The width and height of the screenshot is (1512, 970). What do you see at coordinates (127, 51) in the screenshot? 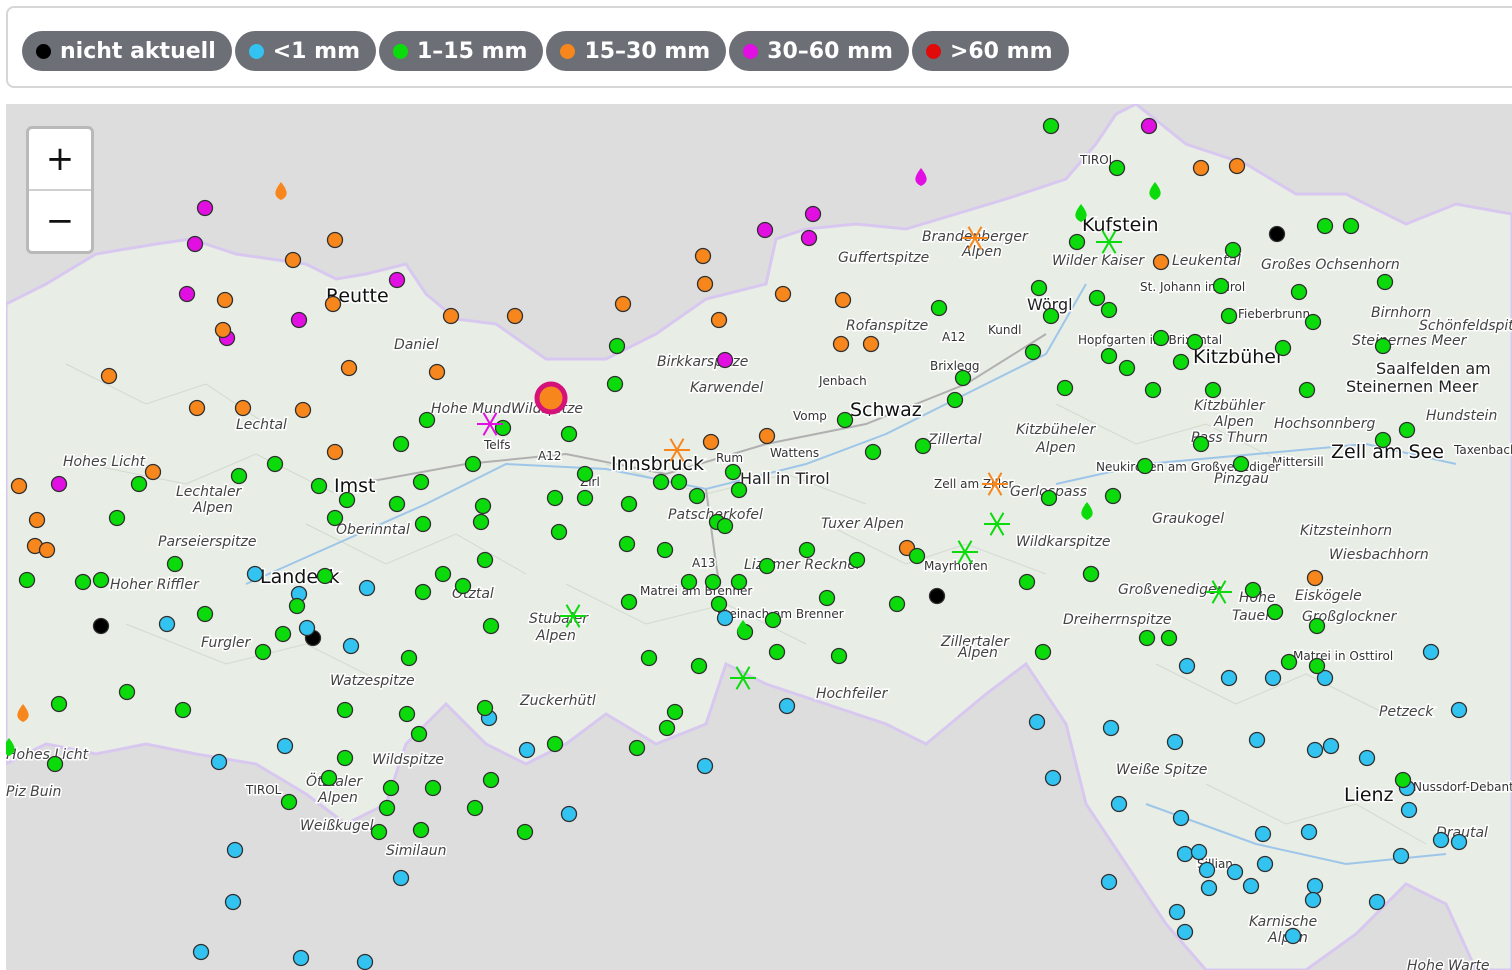
I see `legend-chip: nicht aktuell` at bounding box center [127, 51].